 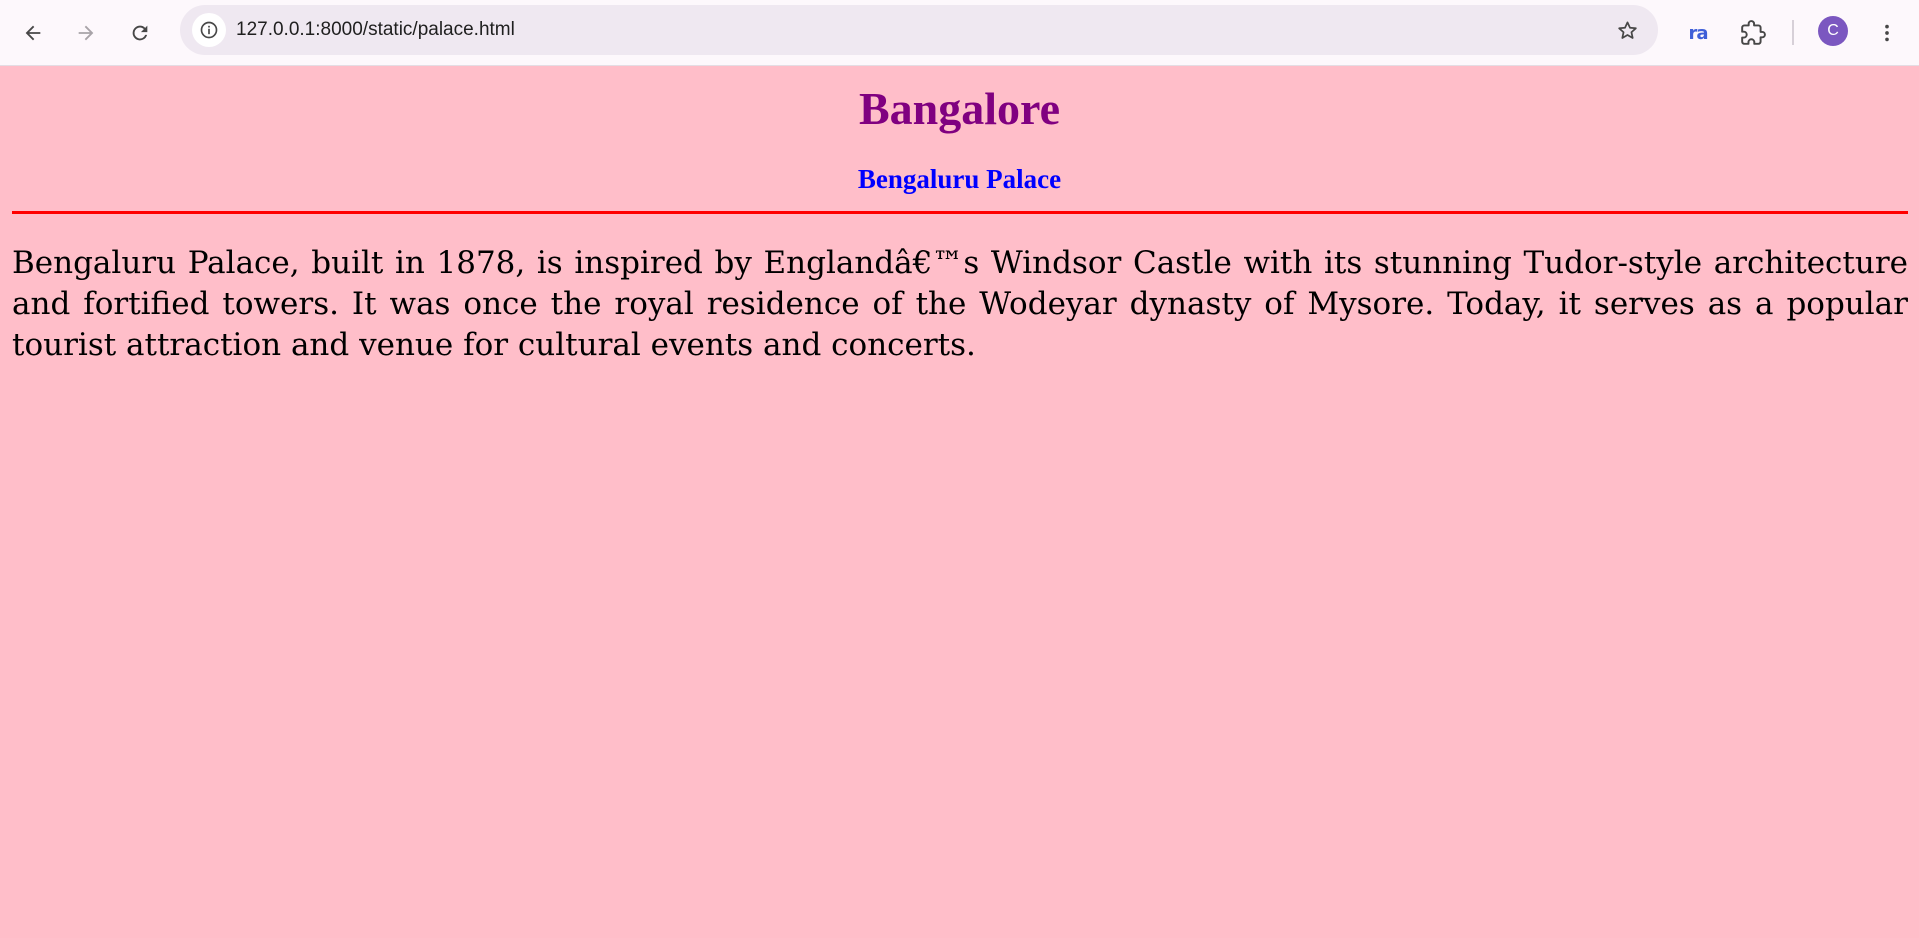 I want to click on site-info-button, so click(x=209, y=30).